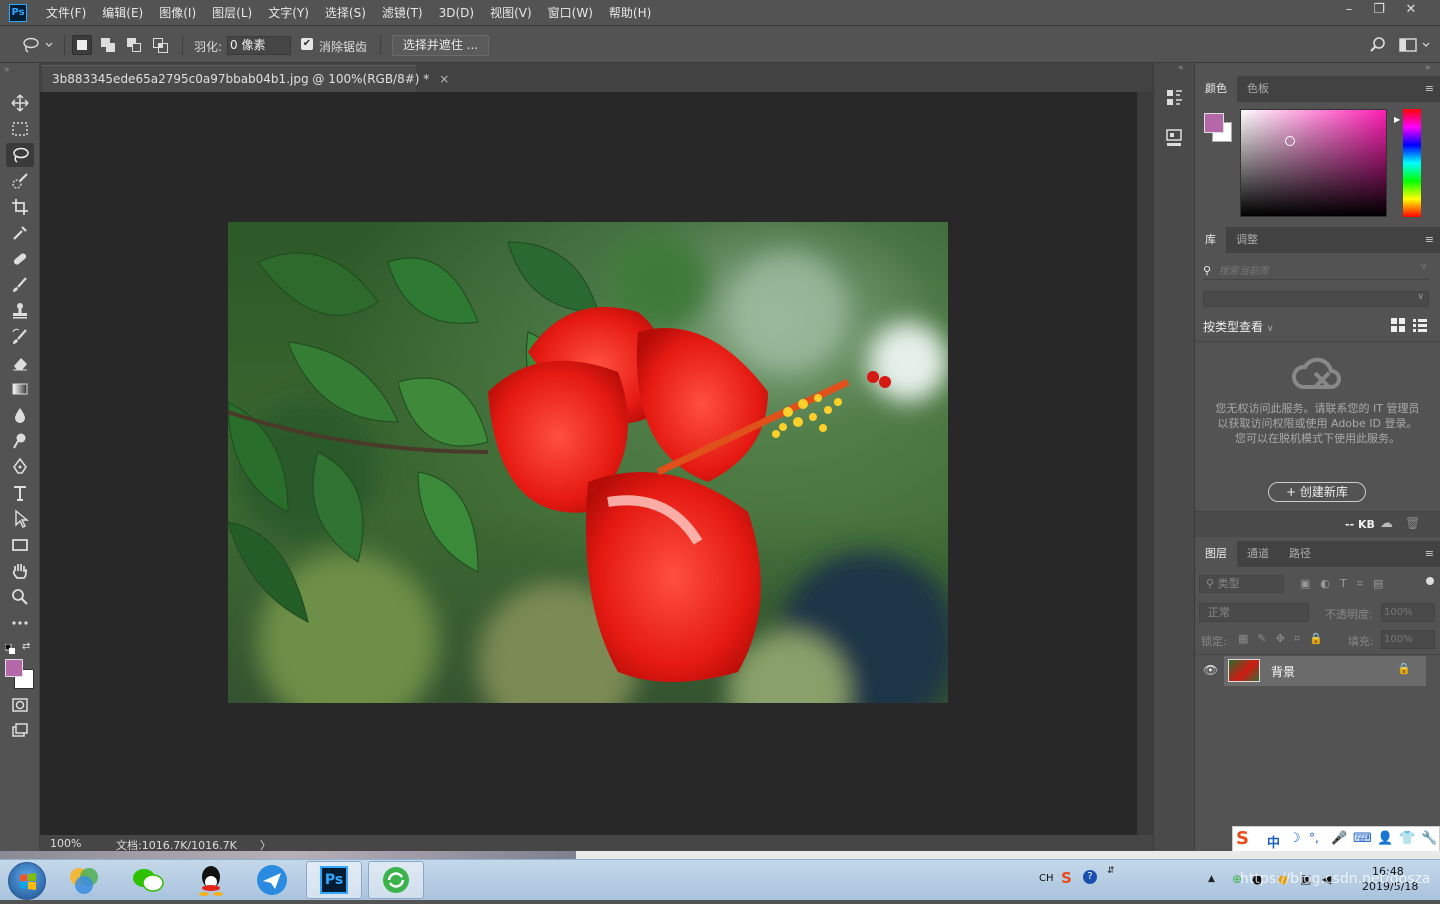 The image size is (1440, 904). What do you see at coordinates (1343, 584) in the screenshot?
I see `type-filter-icon: T` at bounding box center [1343, 584].